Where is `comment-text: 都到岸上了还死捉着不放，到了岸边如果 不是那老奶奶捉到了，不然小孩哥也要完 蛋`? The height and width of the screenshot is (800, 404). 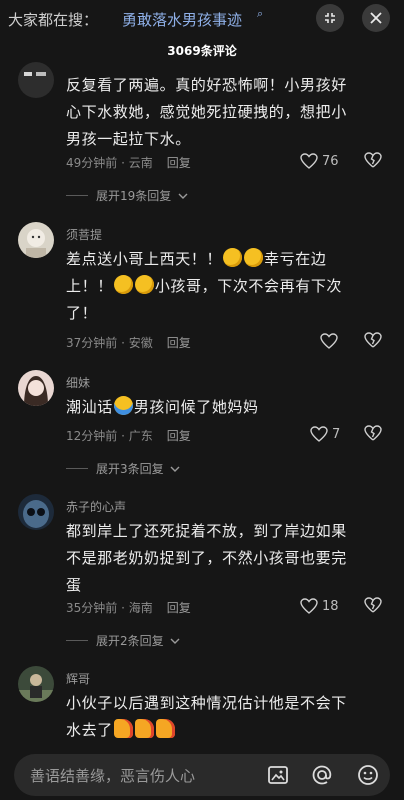 comment-text: 都到岸上了还死捉着不放，到了岸边如果 不是那老奶奶捉到了，不然小孩哥也要完 蛋 is located at coordinates (225, 558).